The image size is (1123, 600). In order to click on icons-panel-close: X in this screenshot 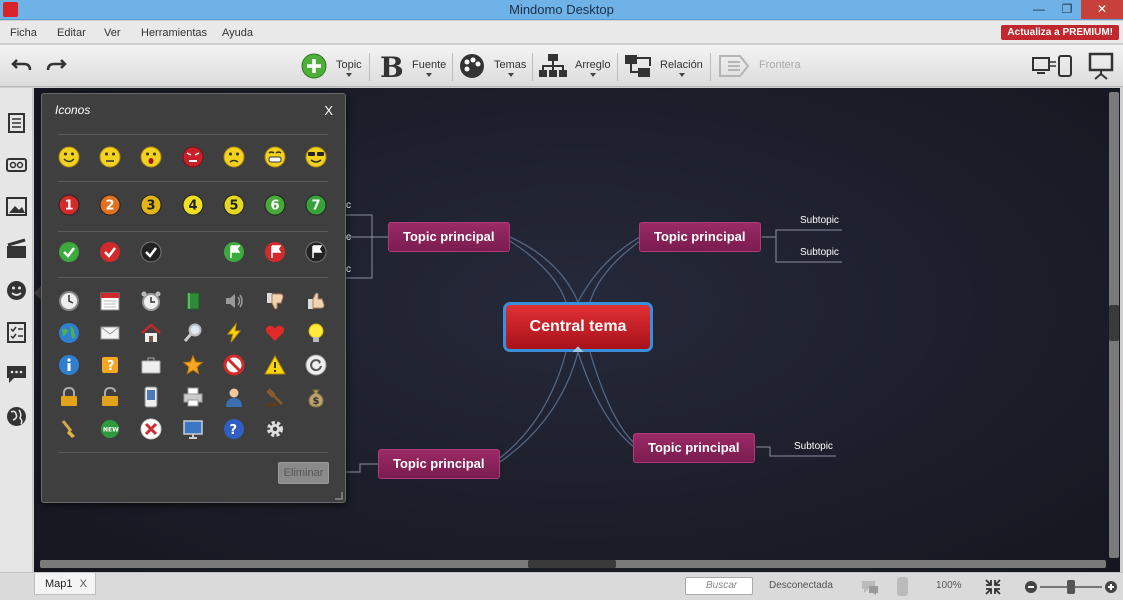, I will do `click(328, 110)`.